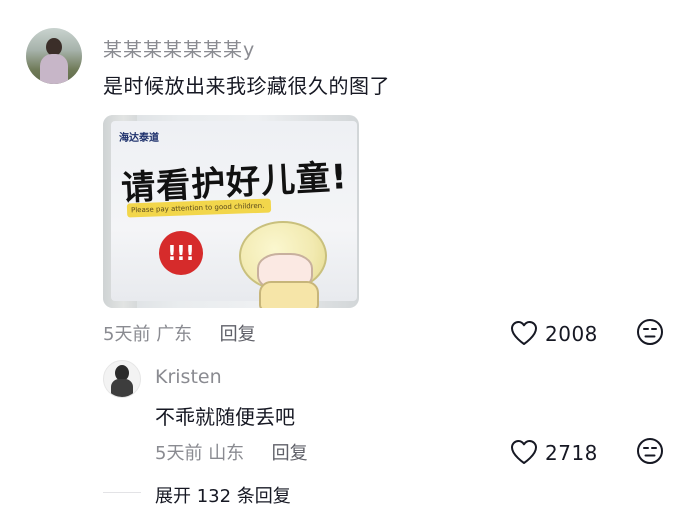  I want to click on reply-time: 5天前, so click(179, 453).